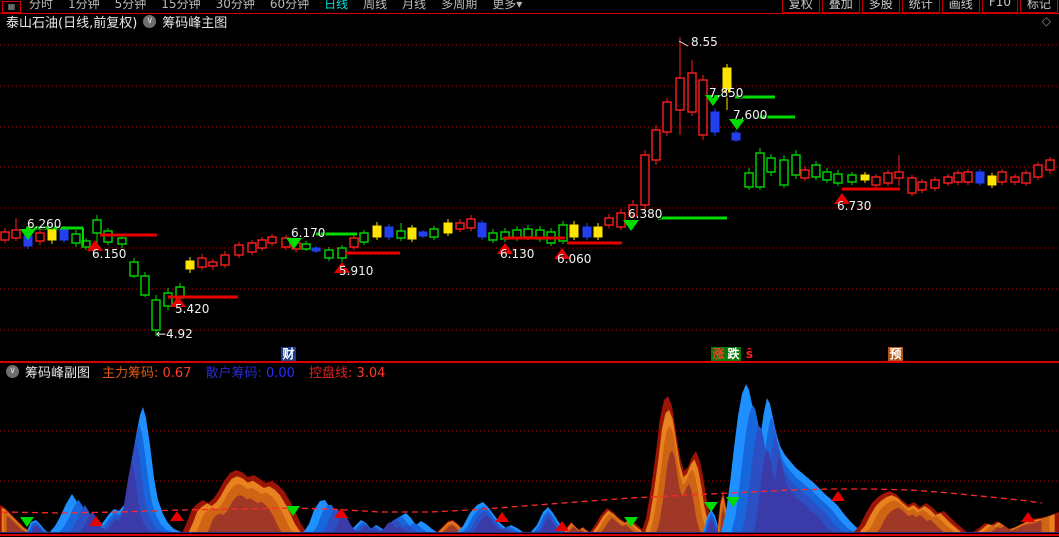 Image resolution: width=1059 pixels, height=537 pixels. Describe the element at coordinates (371, 373) in the screenshot. I see `indicator-field-value: 3.04` at that location.